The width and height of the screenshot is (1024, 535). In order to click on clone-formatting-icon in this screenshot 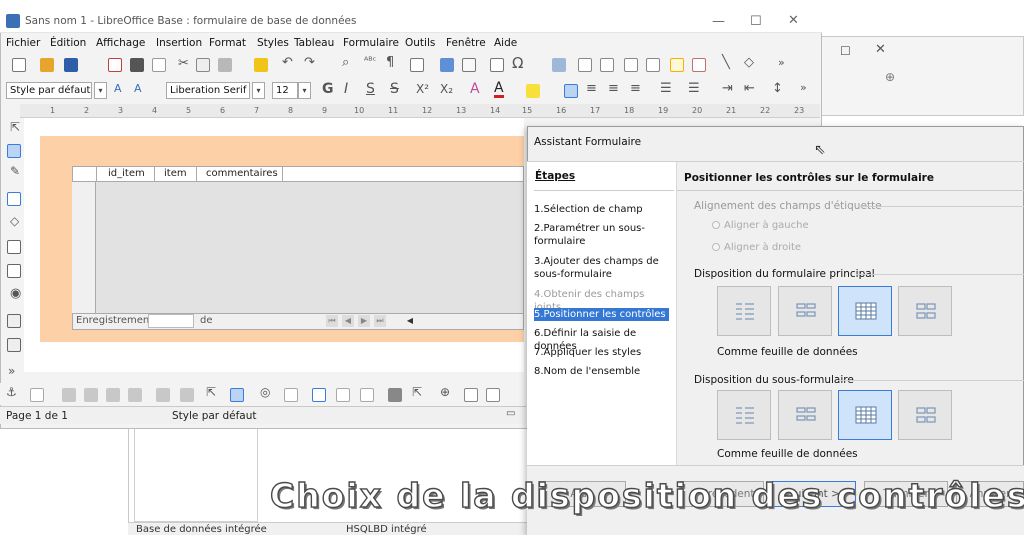, I will do `click(261, 65)`.